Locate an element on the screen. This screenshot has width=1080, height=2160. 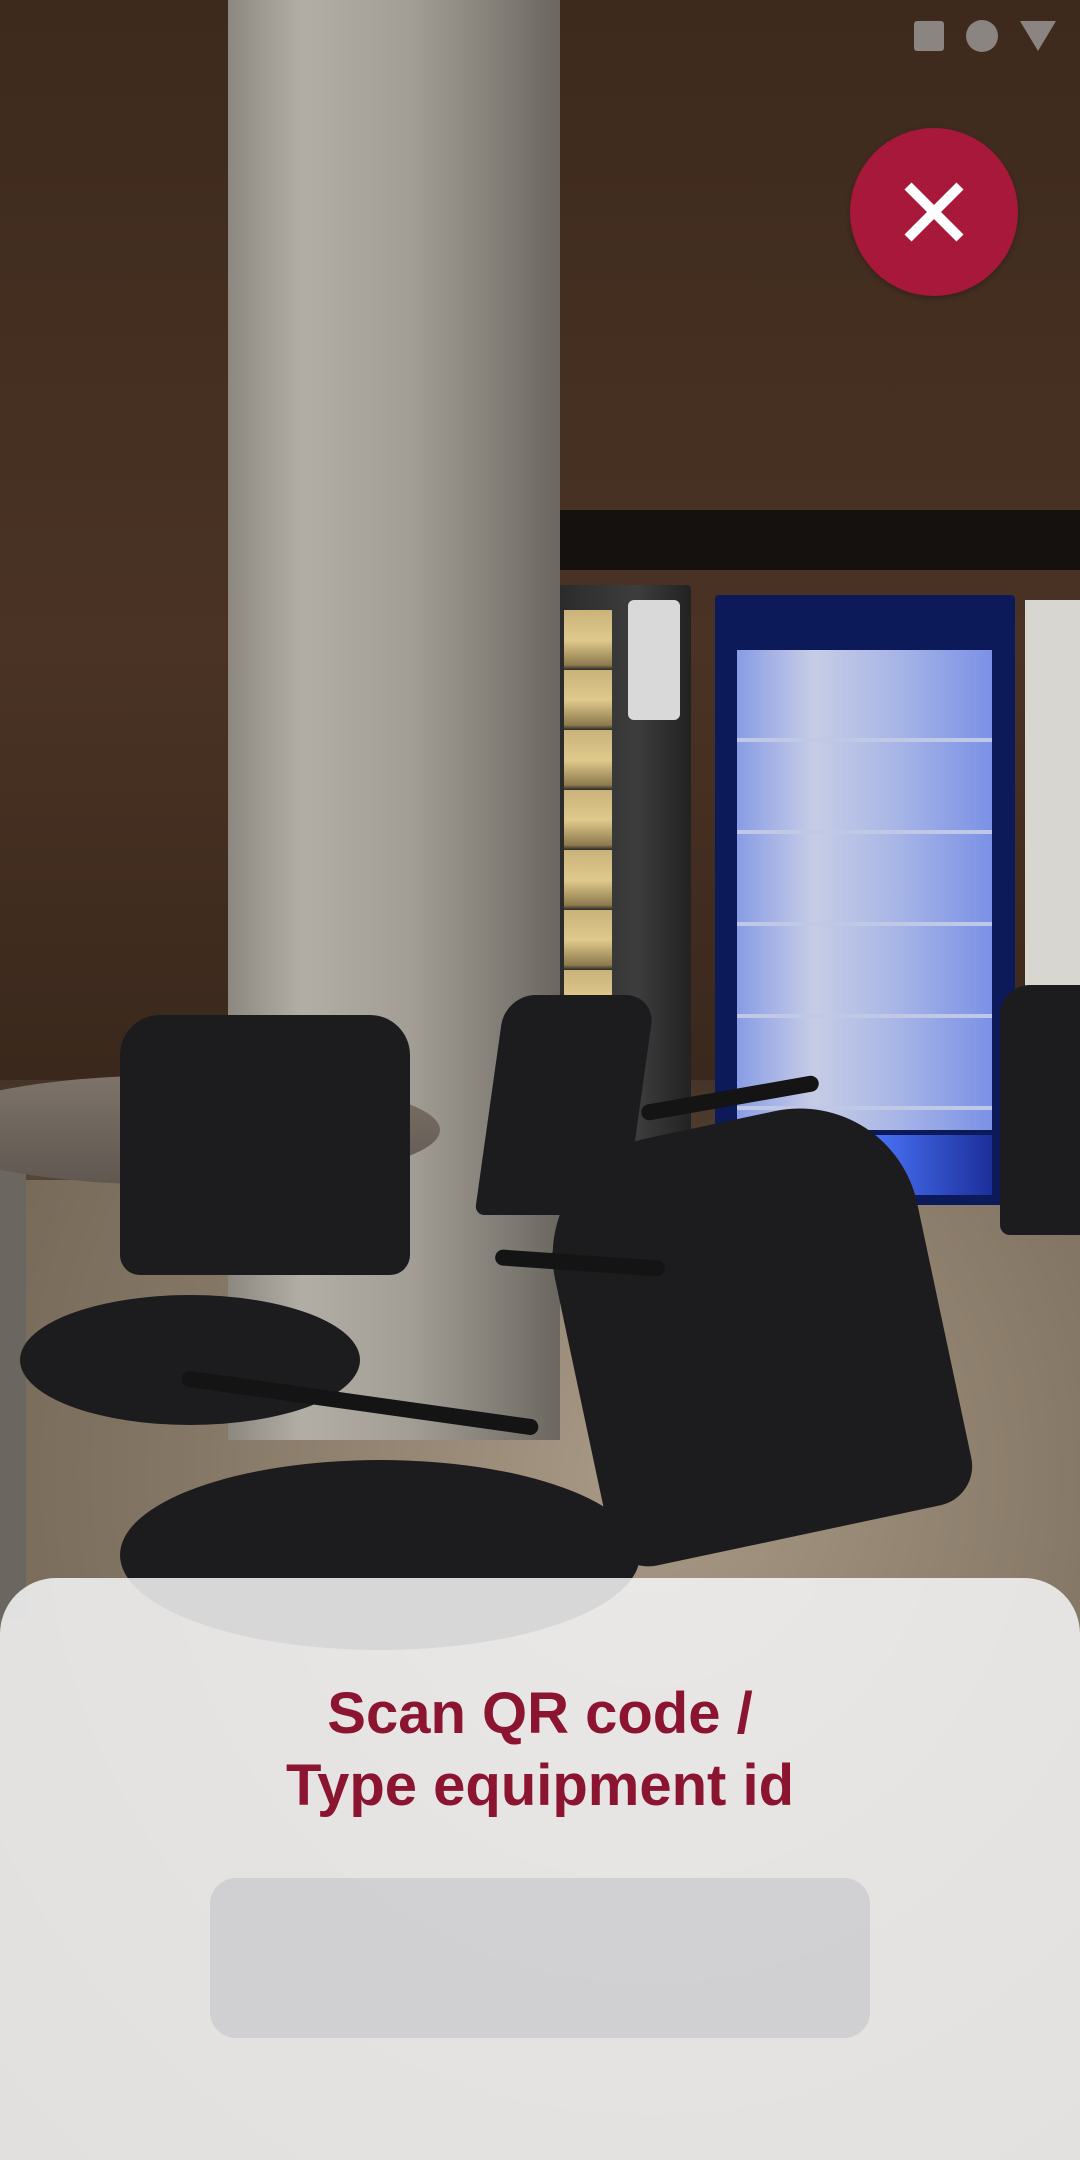
home-circle-icon is located at coordinates (982, 36).